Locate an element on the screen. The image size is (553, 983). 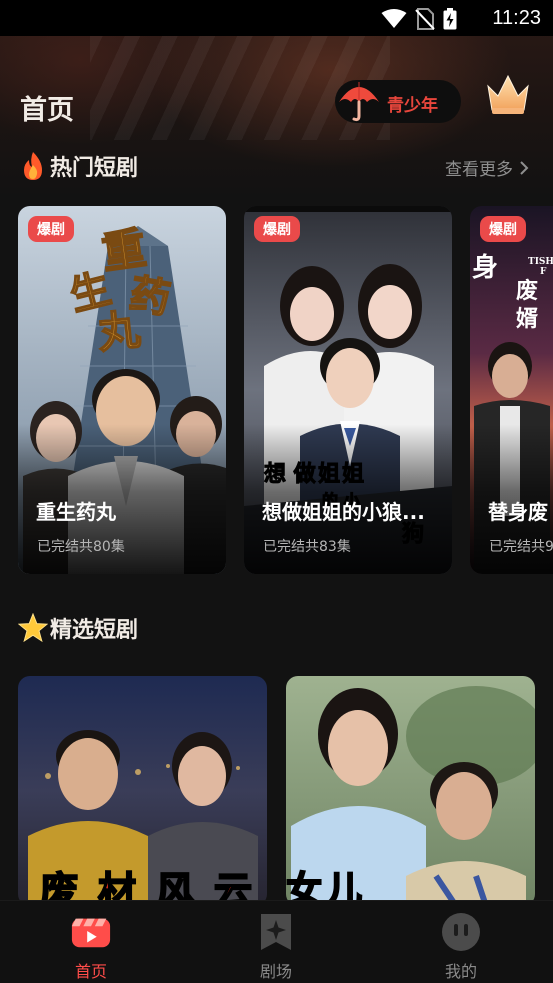
flame-icon is located at coordinates (33, 166).